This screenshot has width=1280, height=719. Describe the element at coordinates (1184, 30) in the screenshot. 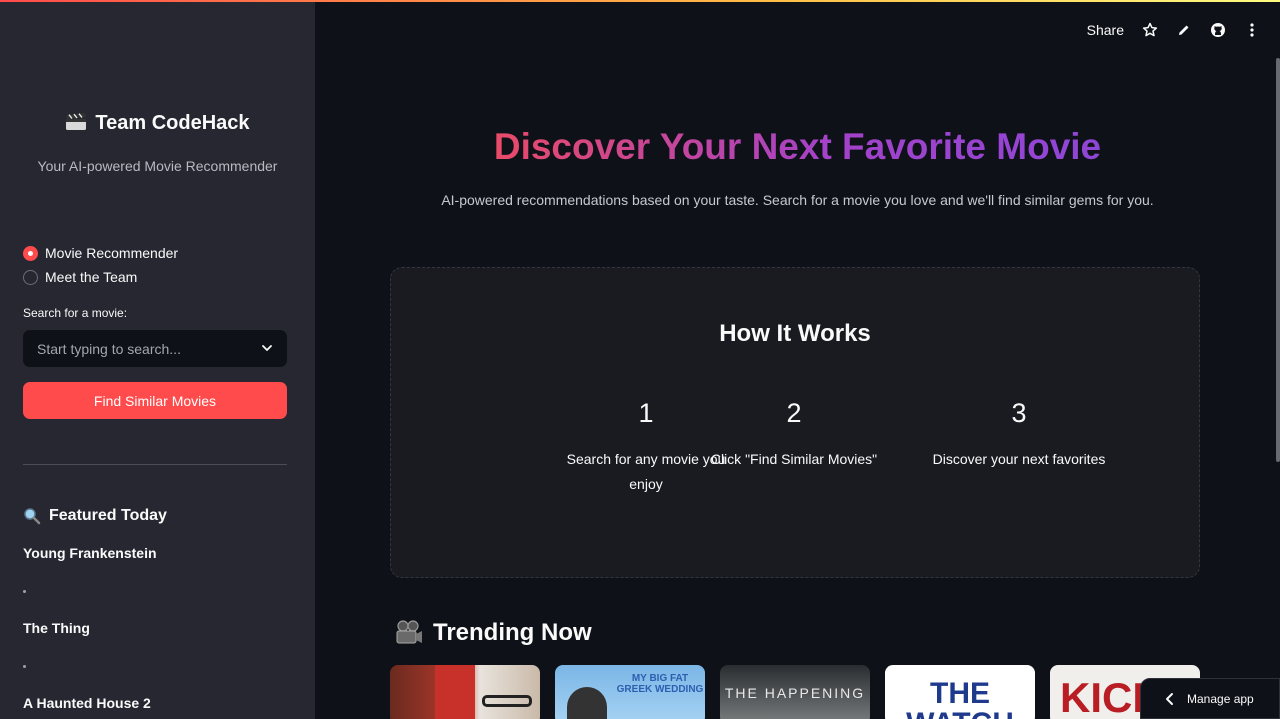

I see `pencil-icon` at that location.